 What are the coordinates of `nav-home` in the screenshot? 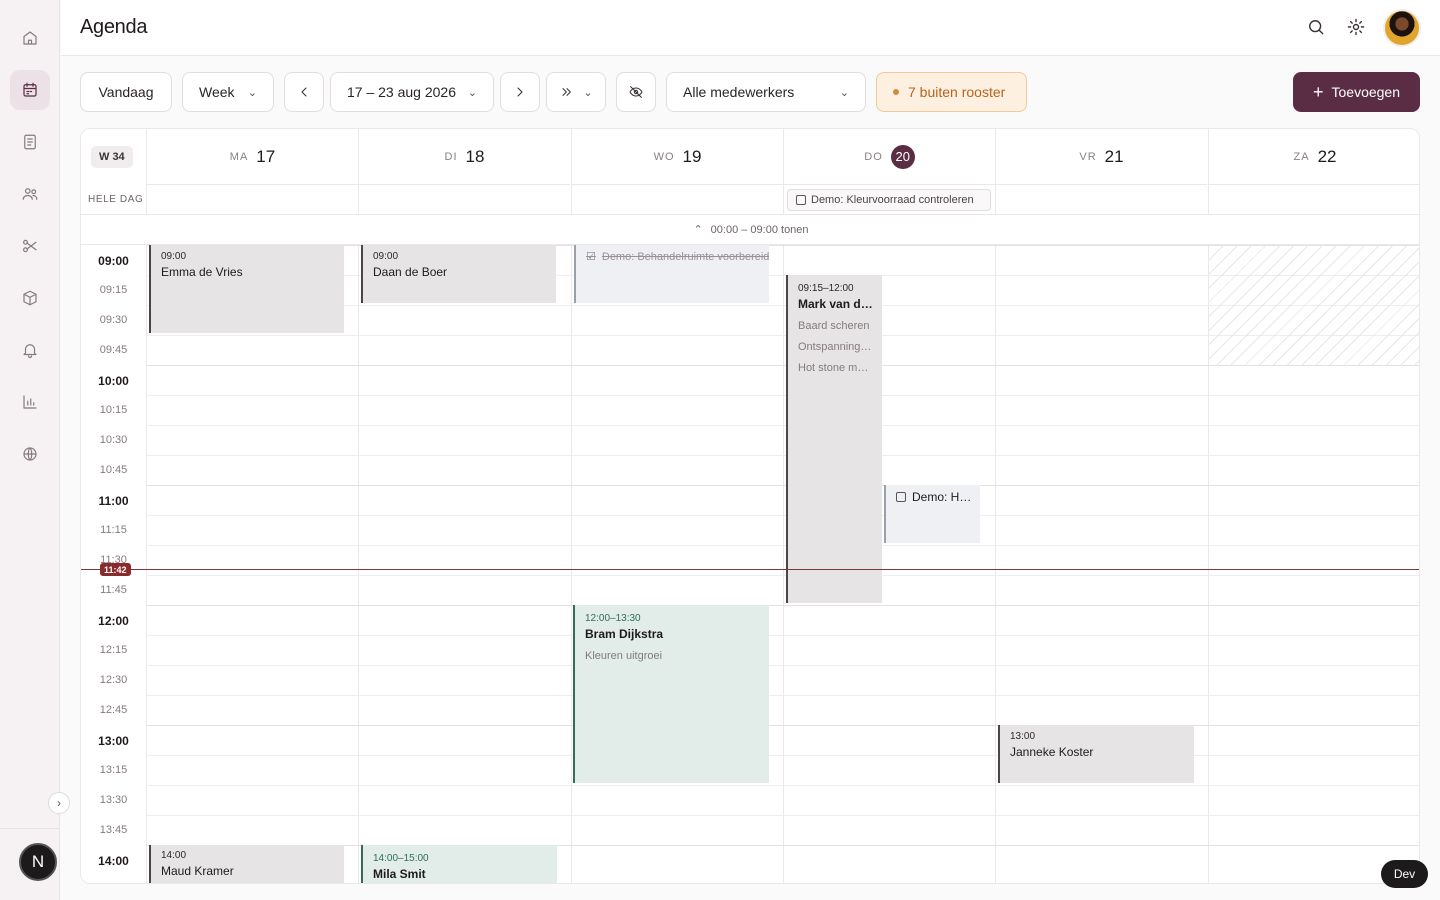 It's located at (30, 38).